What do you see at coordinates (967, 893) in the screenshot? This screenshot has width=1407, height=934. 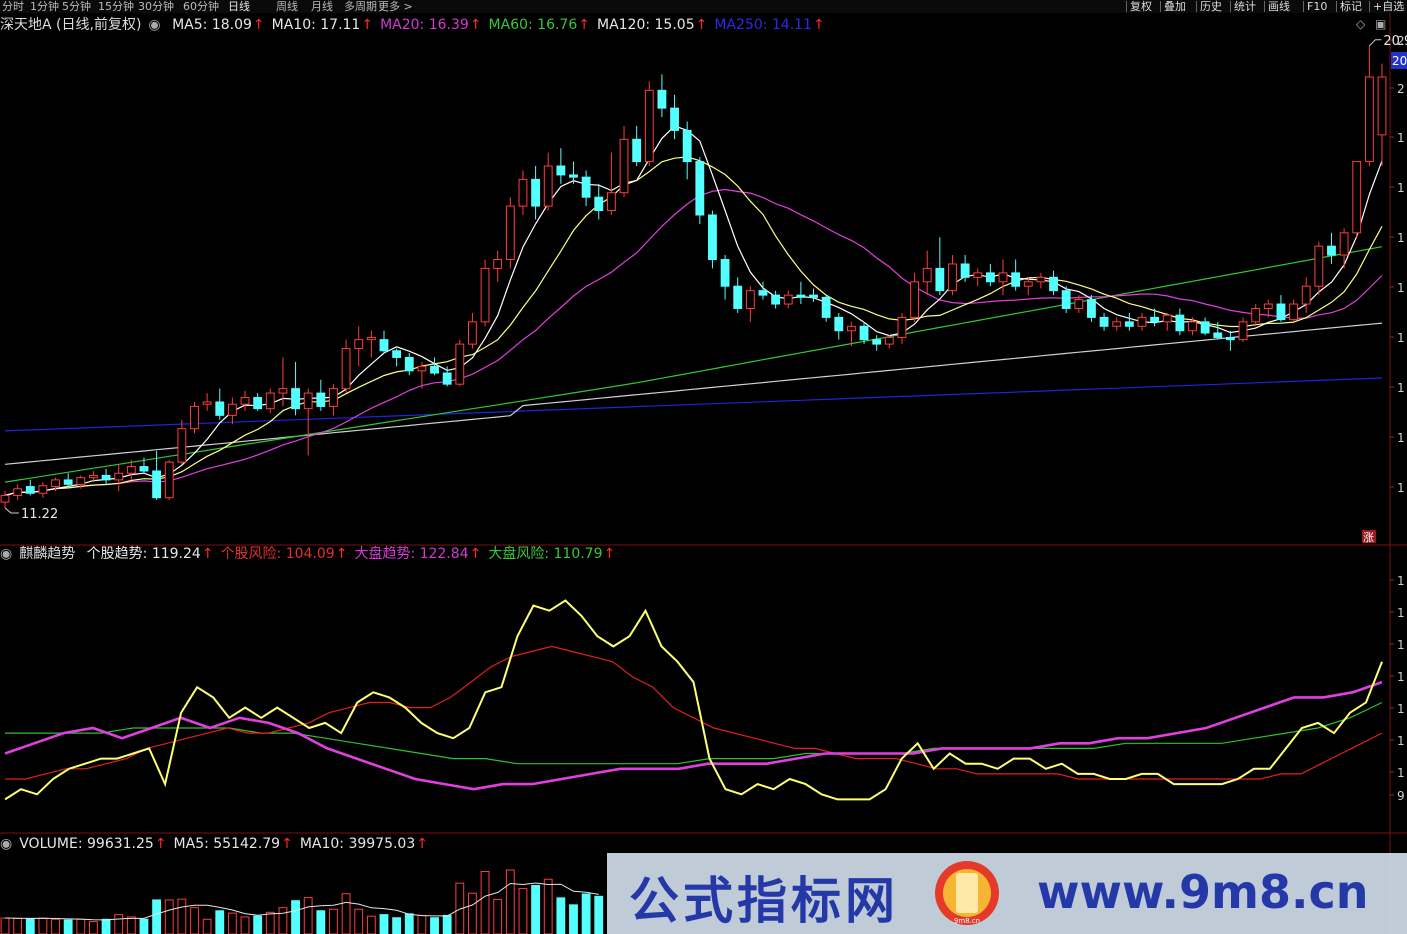 I see `watermark-logo: 9m8.cn` at bounding box center [967, 893].